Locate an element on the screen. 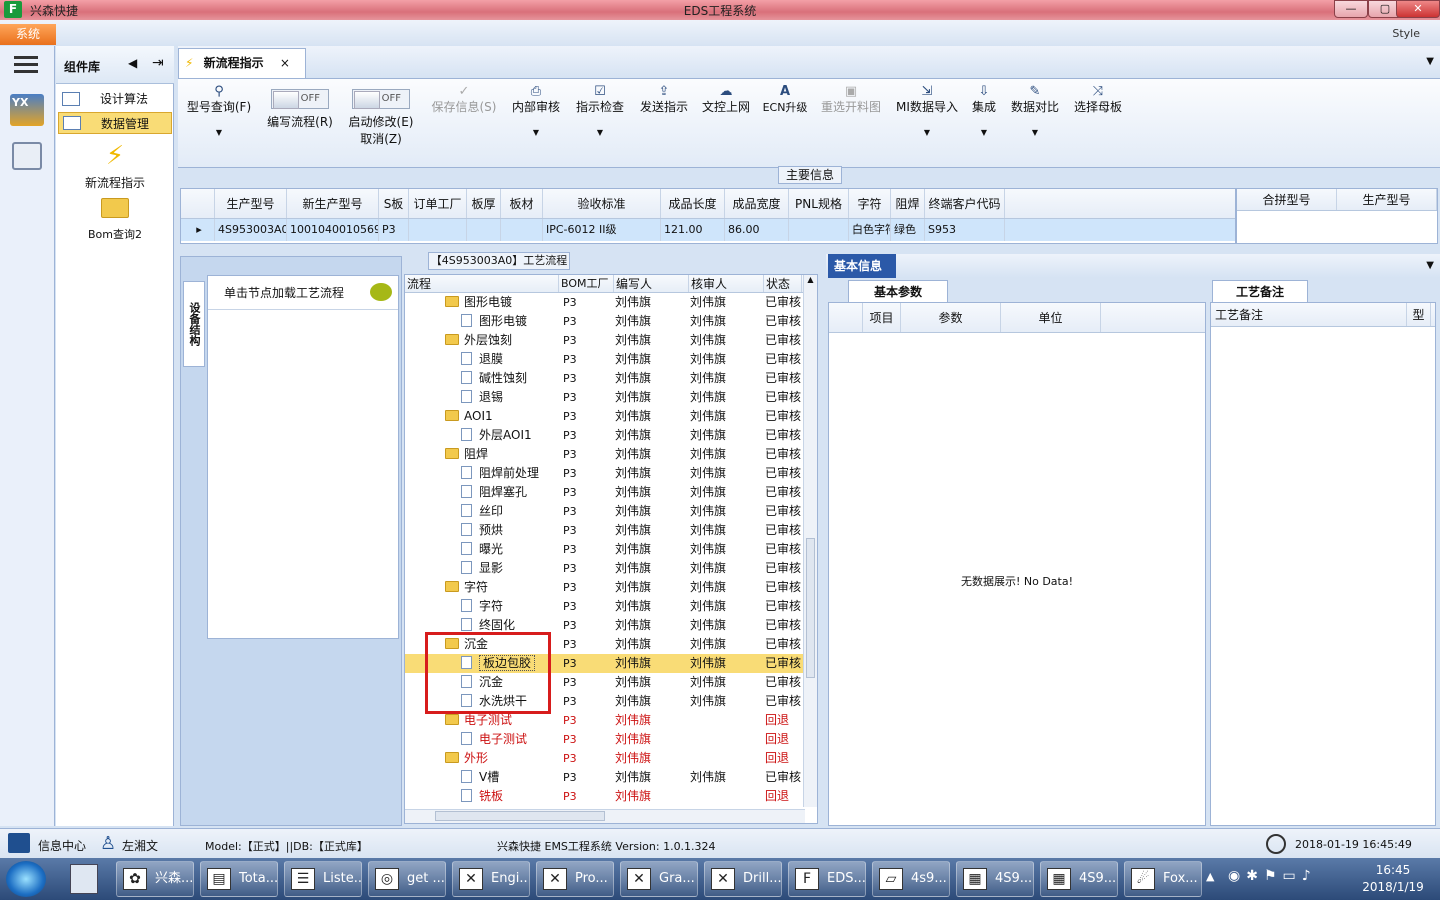 The image size is (1440, 900). col-header: 单位 is located at coordinates (1051, 317).